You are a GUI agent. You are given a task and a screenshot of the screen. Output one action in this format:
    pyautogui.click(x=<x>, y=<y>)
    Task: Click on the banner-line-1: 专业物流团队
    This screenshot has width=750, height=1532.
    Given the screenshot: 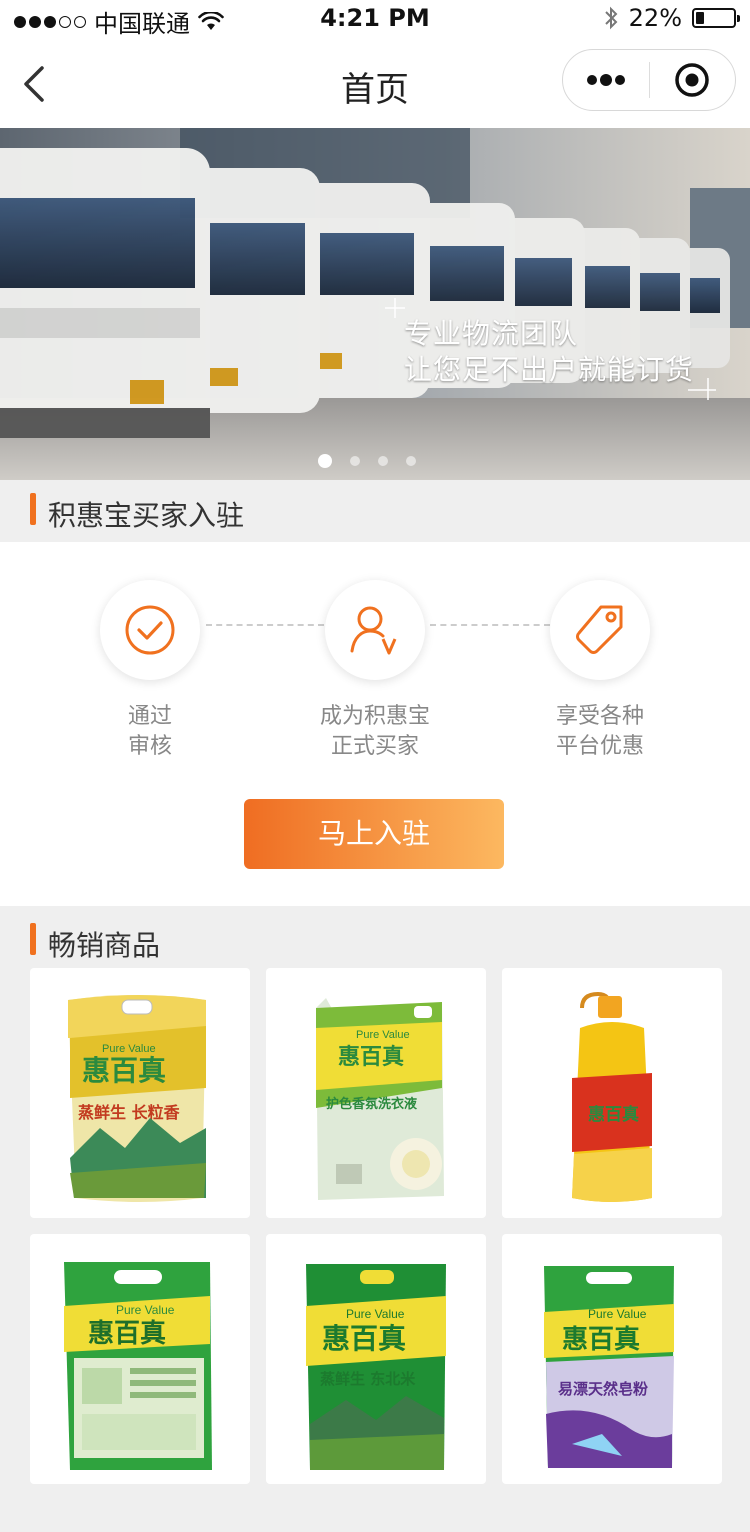 What is the action you would take?
    pyautogui.click(x=491, y=333)
    